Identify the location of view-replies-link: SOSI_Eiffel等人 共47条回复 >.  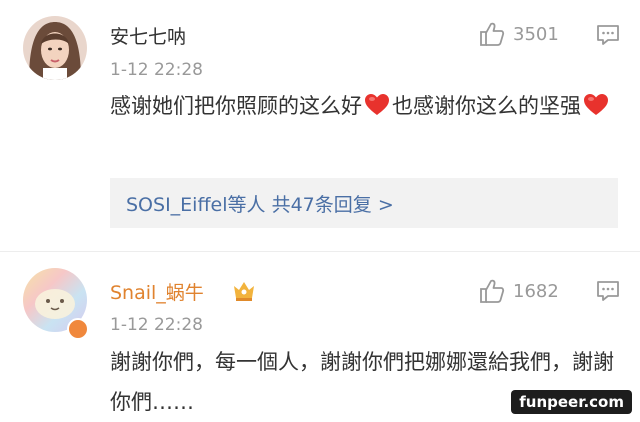
(260, 203).